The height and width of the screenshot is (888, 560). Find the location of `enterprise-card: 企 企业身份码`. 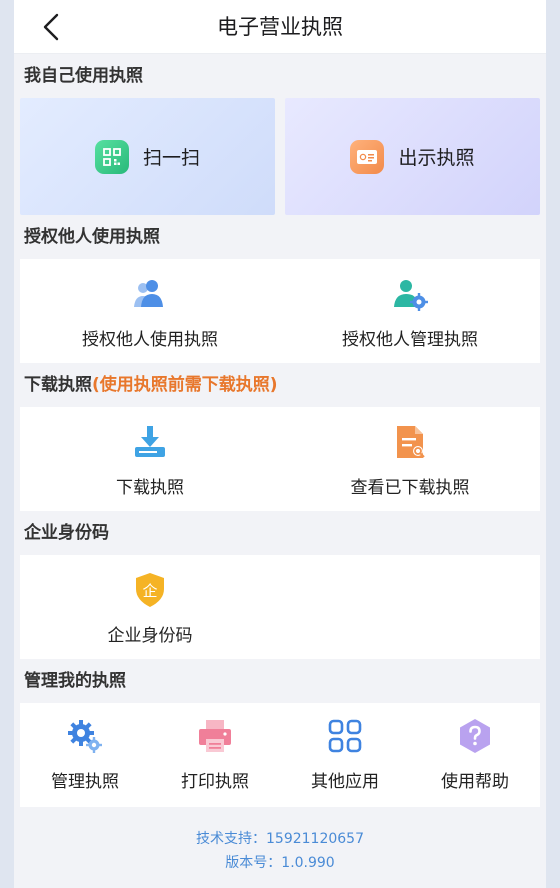

enterprise-card: 企 企业身份码 is located at coordinates (280, 607).